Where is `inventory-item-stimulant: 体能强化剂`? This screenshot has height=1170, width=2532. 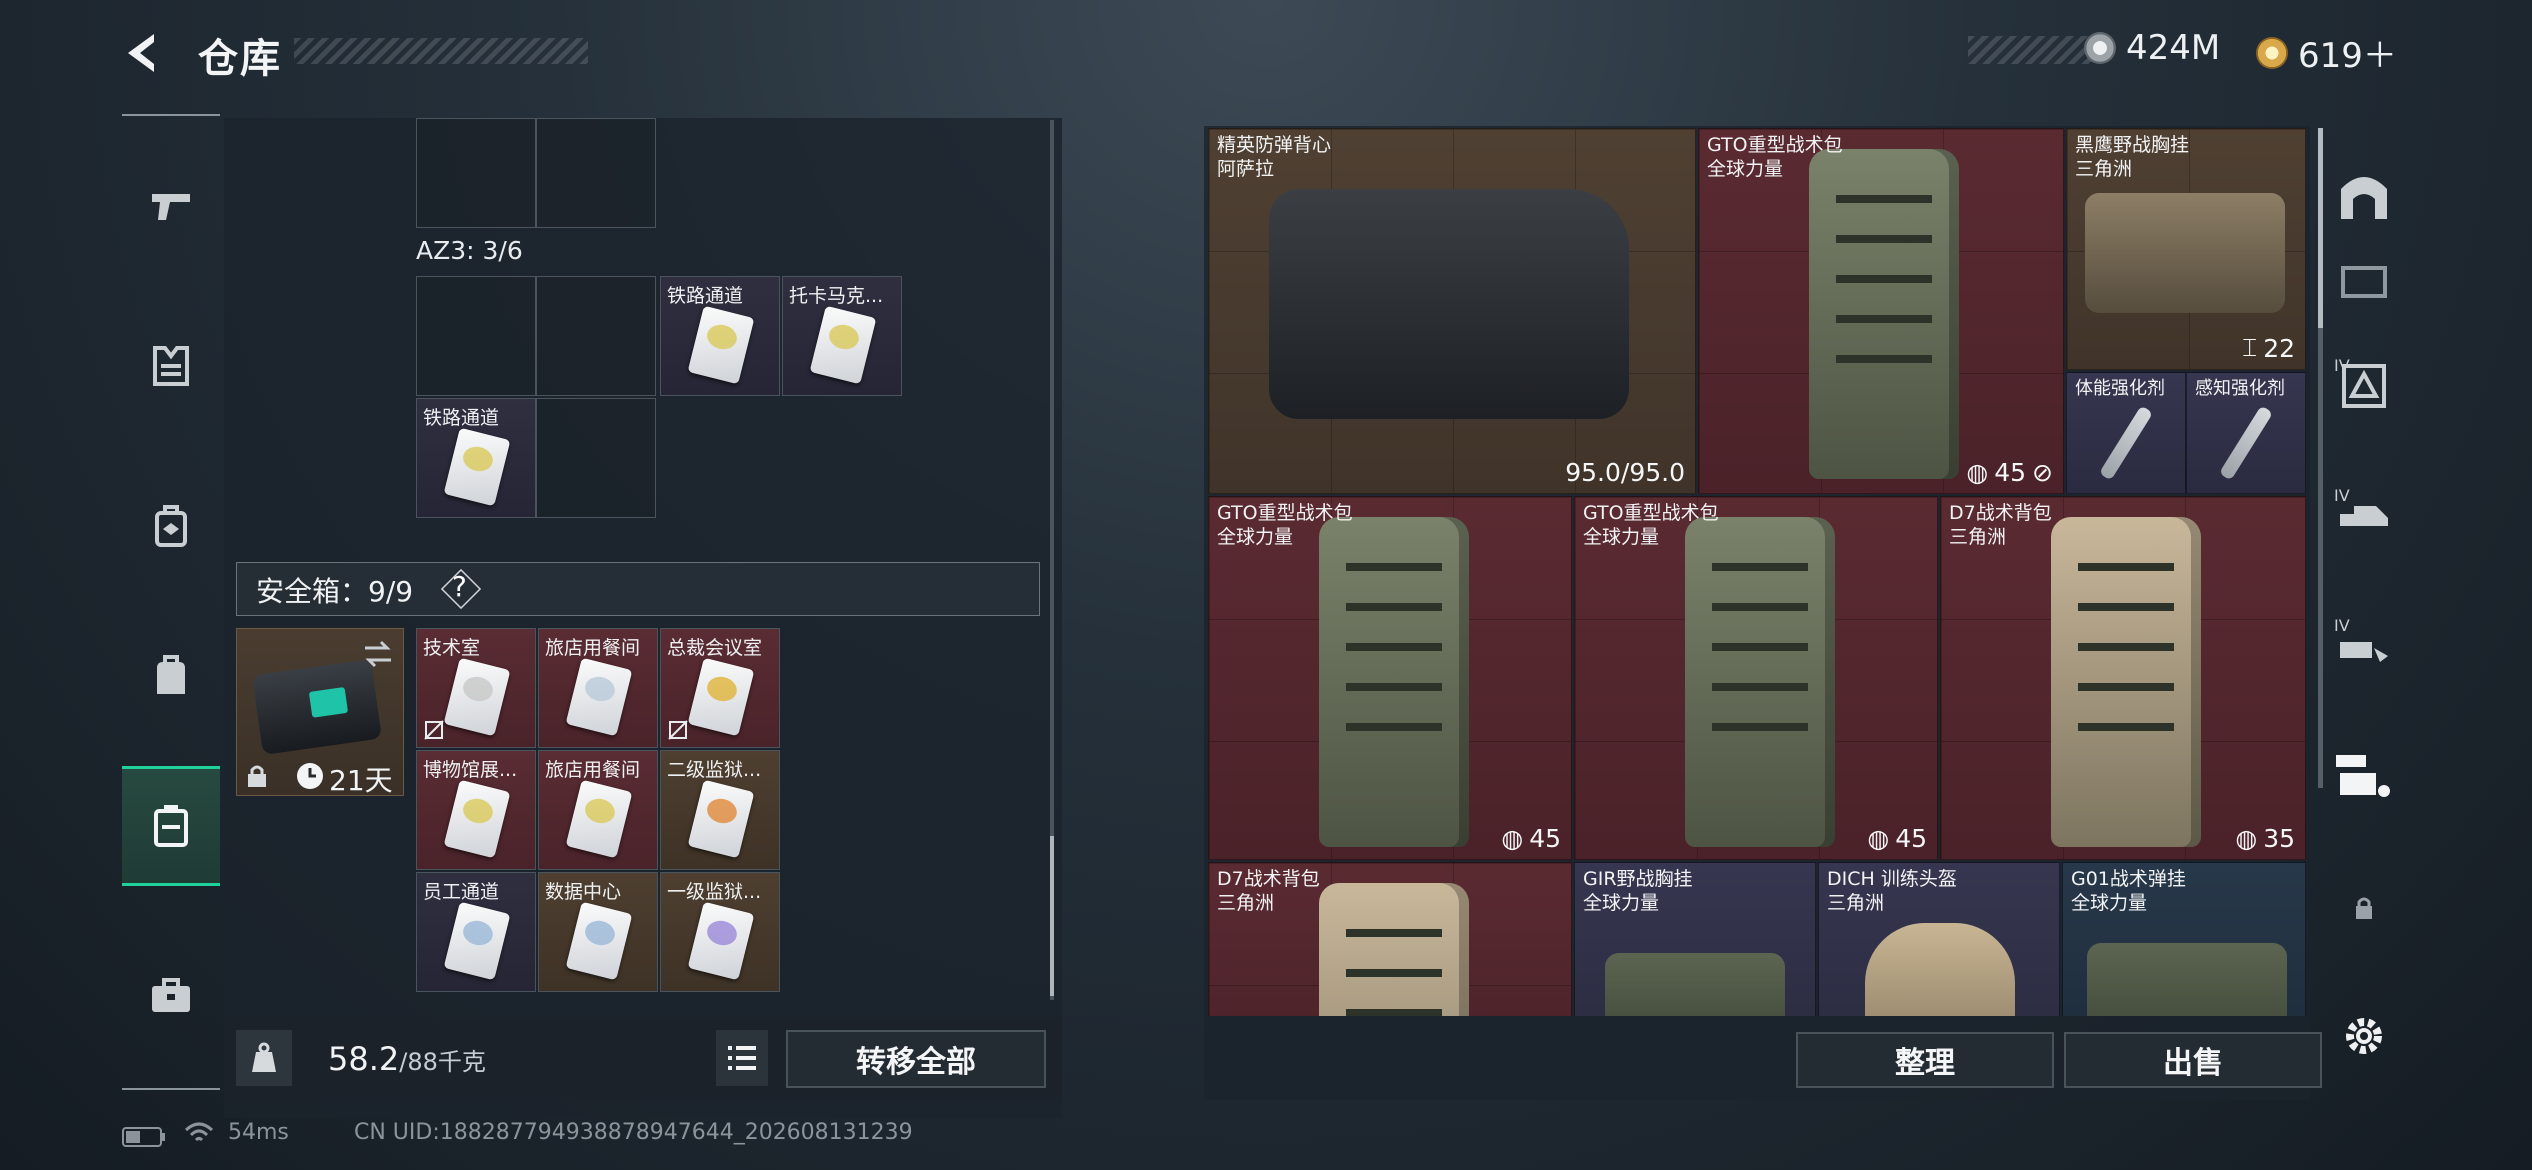 inventory-item-stimulant: 体能强化剂 is located at coordinates (2126, 433).